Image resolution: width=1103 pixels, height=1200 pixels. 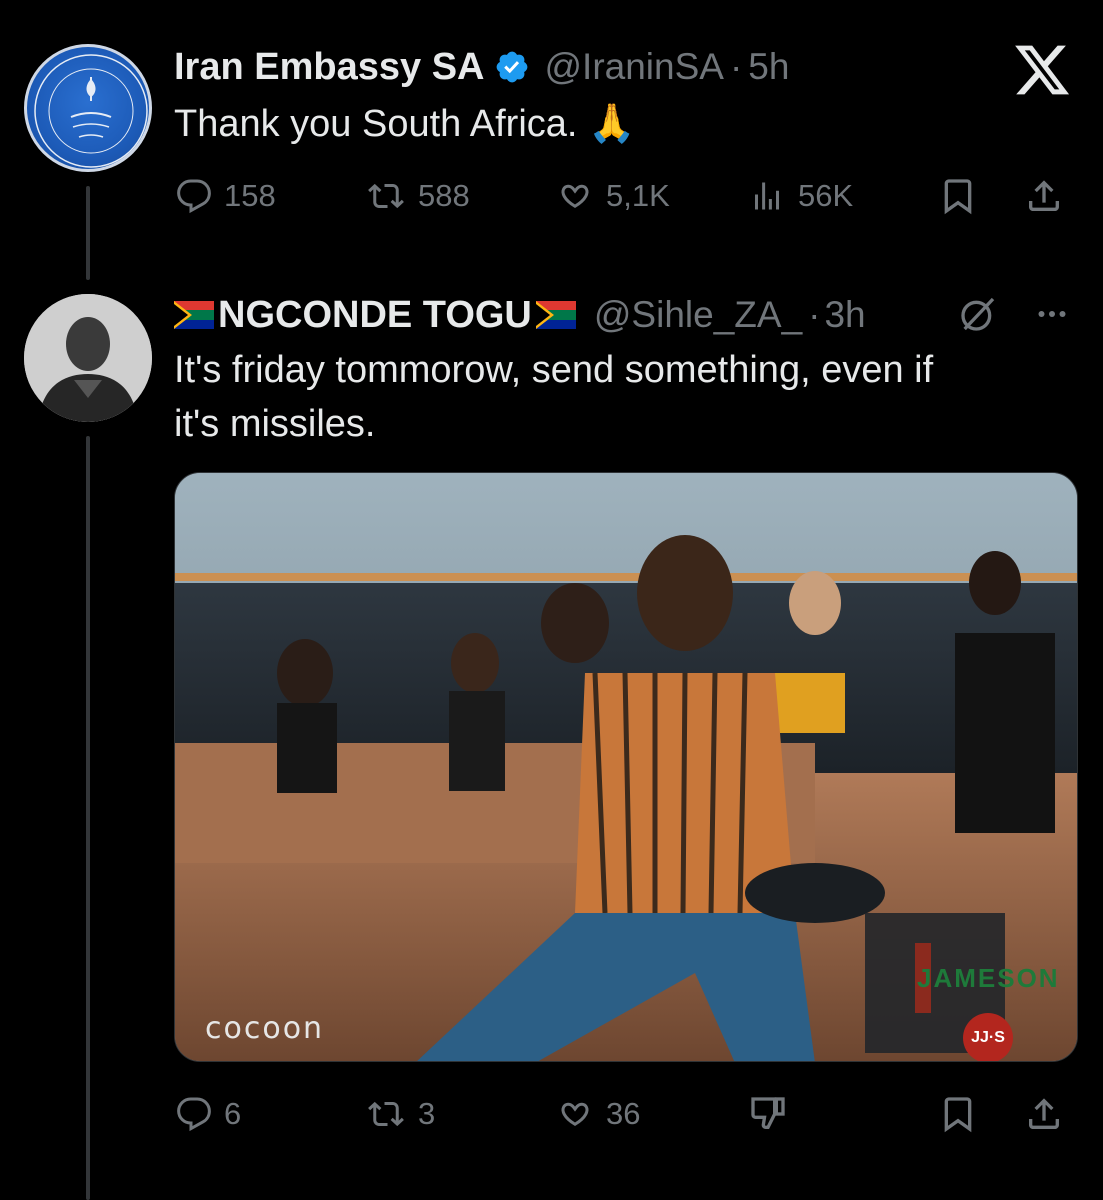 I want to click on like-button: 5,1K, so click(x=613, y=196).